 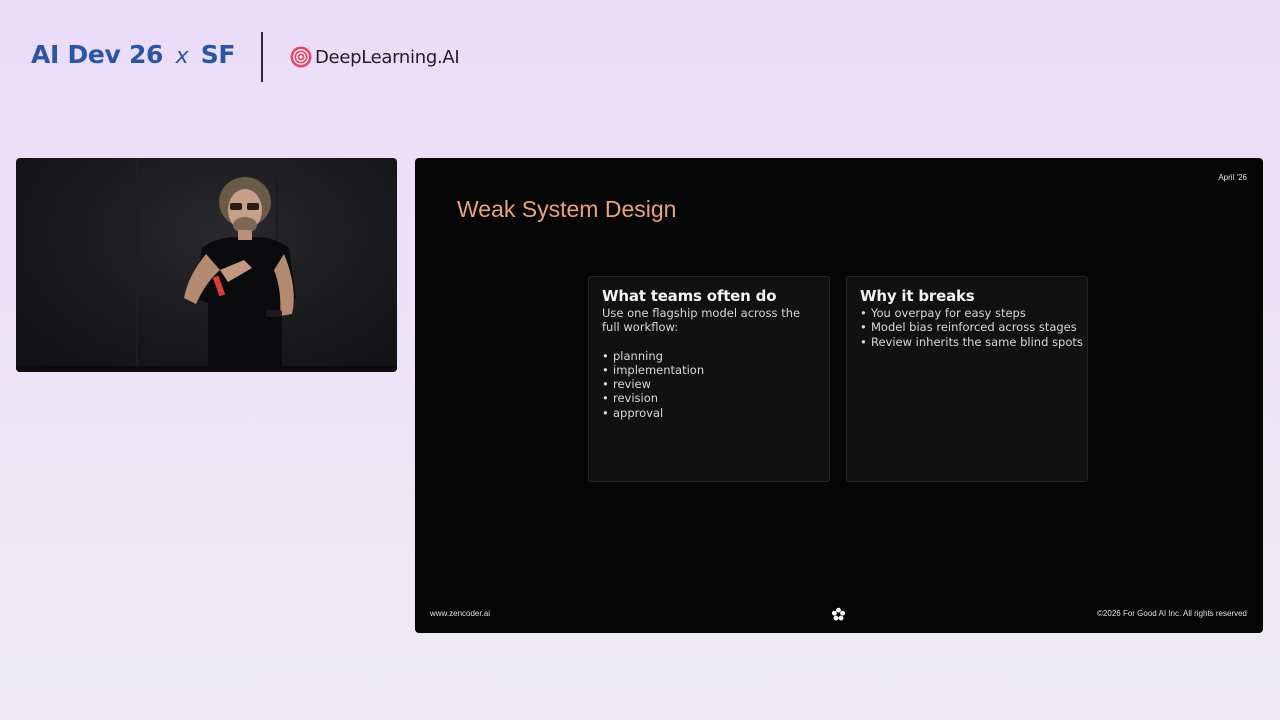 I want to click on bullet-item: Model bias reinforced across stages, so click(x=968, y=327).